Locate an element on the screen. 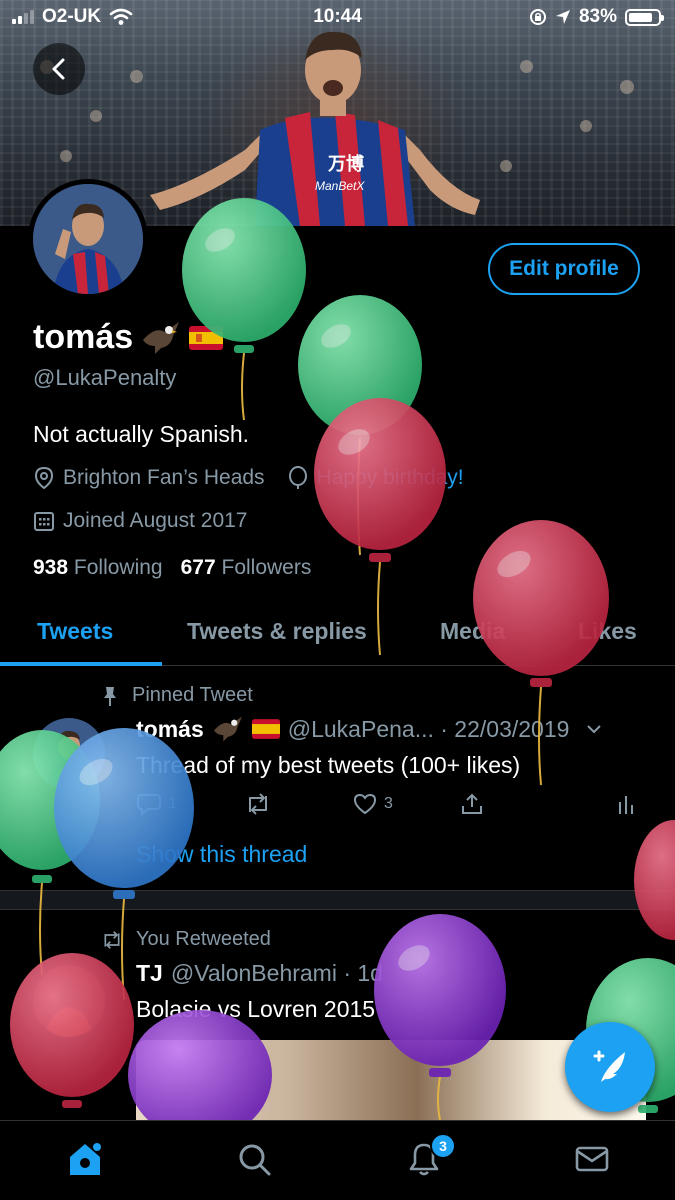  home-icon is located at coordinates (85, 1159).